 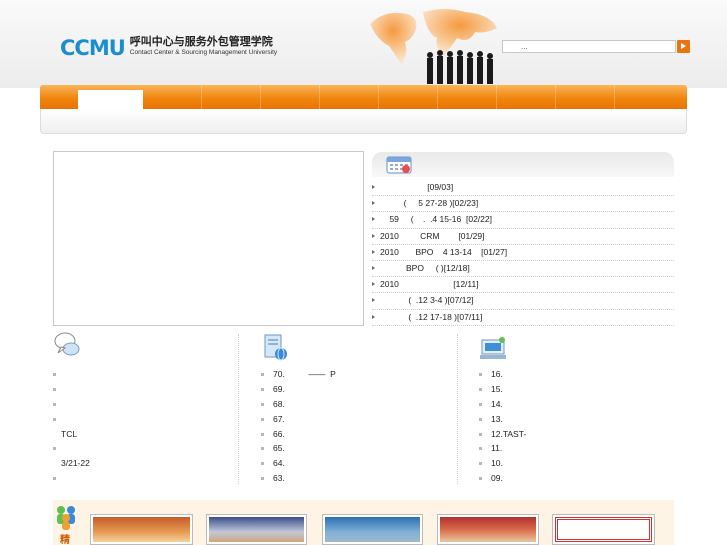 I want to click on nav-item-home, so click(x=110, y=99).